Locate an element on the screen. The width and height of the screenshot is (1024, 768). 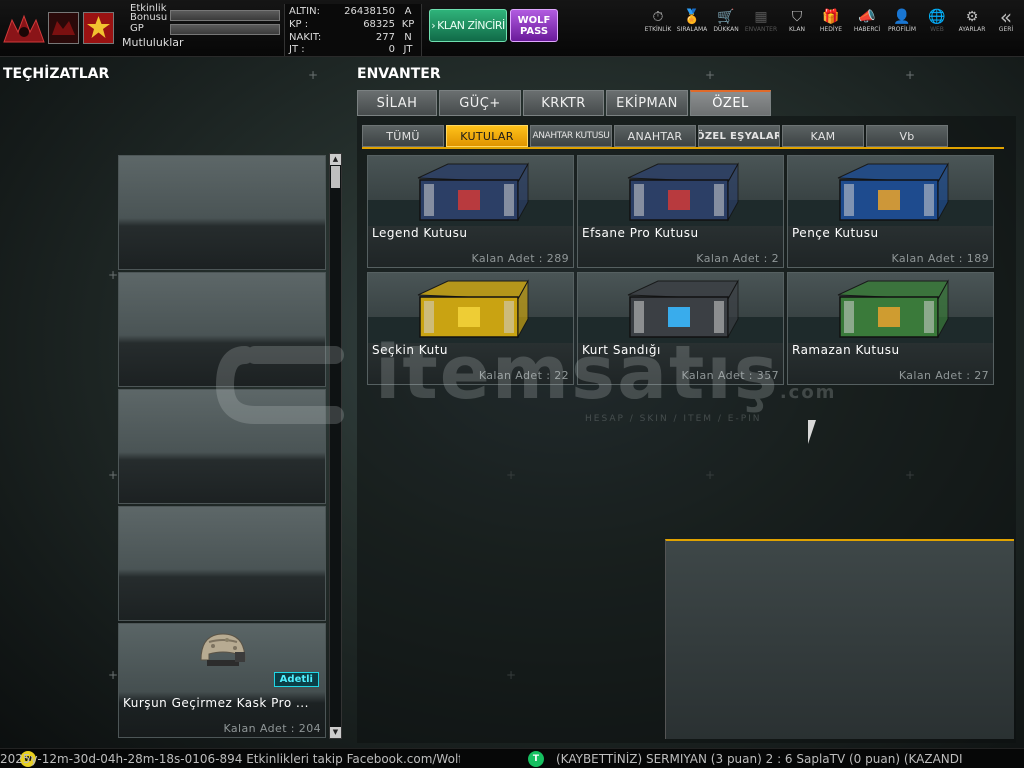
inventory-title: ENVANTER is located at coordinates (399, 74).